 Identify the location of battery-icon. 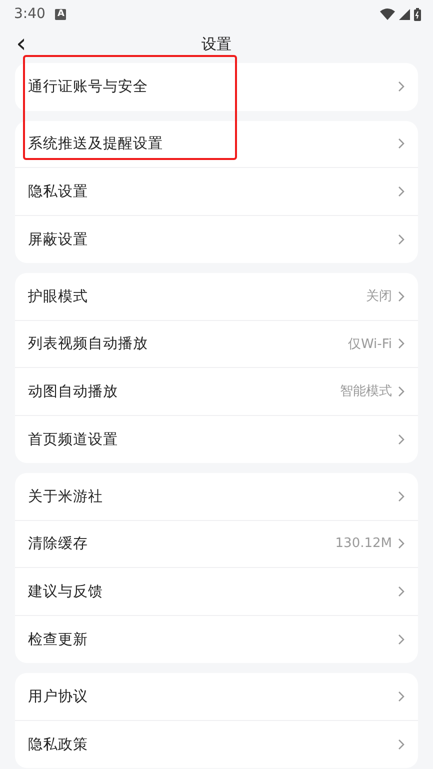
(417, 14).